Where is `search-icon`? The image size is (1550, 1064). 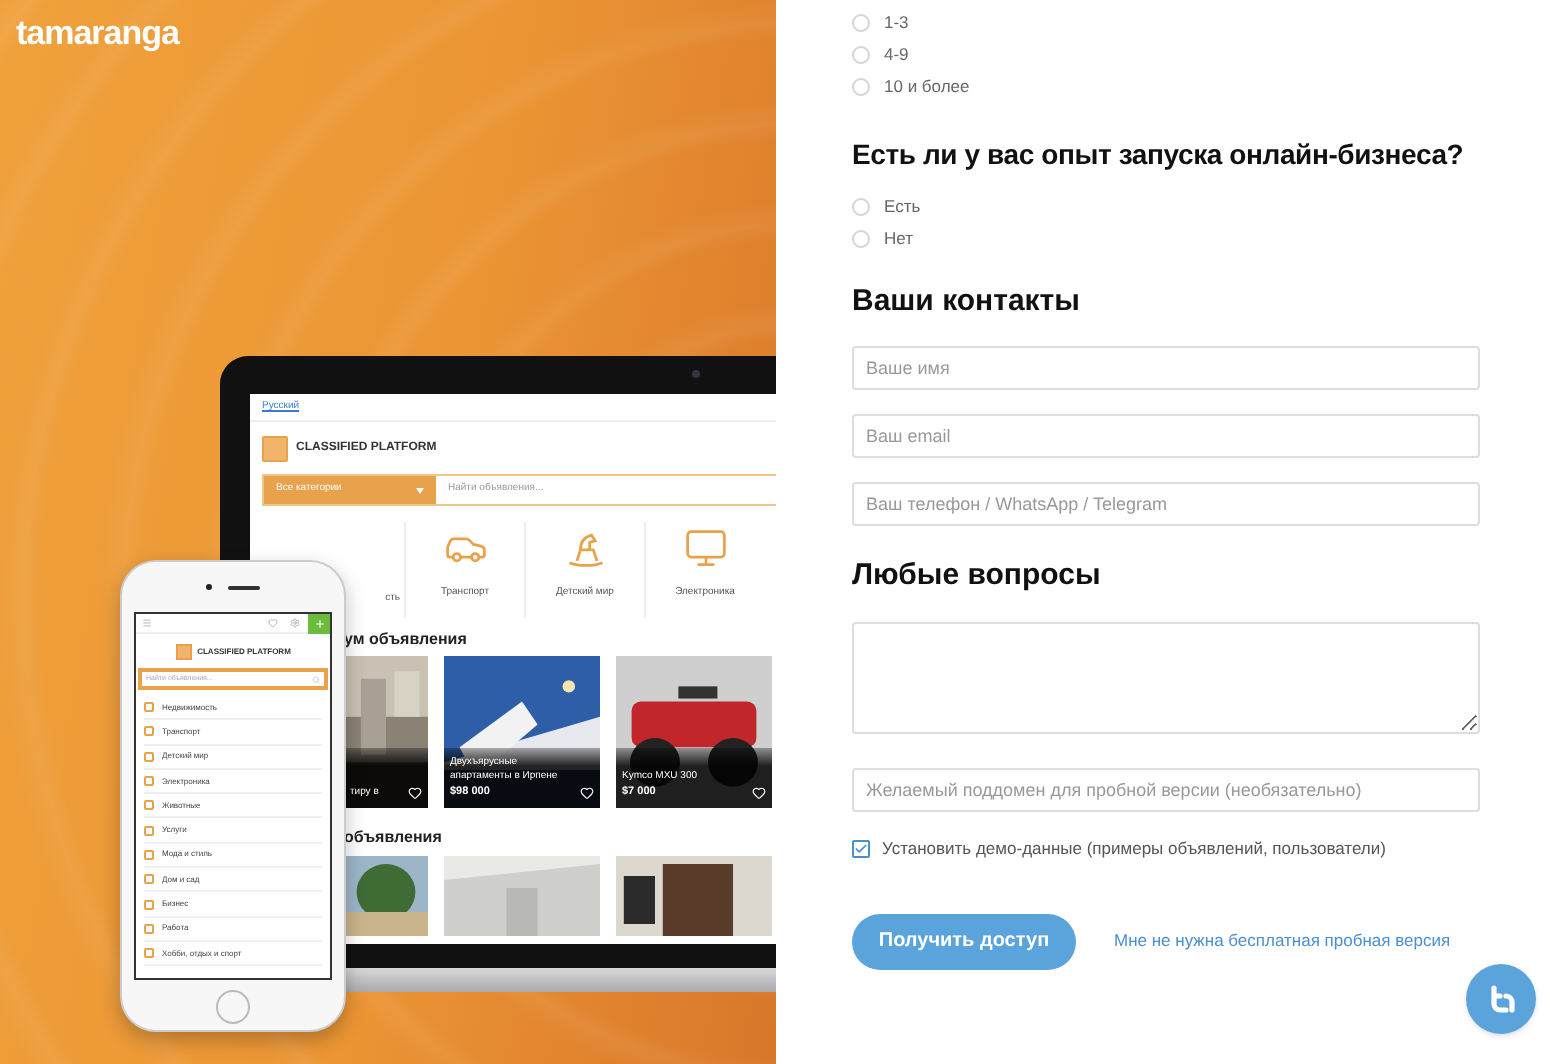 search-icon is located at coordinates (316, 679).